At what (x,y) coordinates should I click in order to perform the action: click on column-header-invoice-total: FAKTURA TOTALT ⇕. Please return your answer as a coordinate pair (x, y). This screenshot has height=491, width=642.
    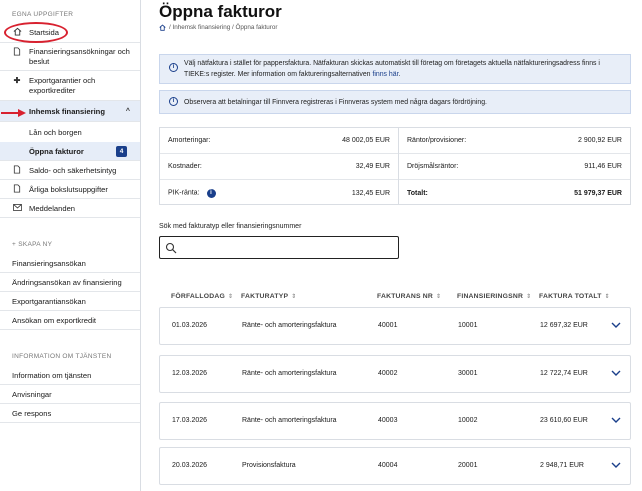
    Looking at the image, I should click on (574, 296).